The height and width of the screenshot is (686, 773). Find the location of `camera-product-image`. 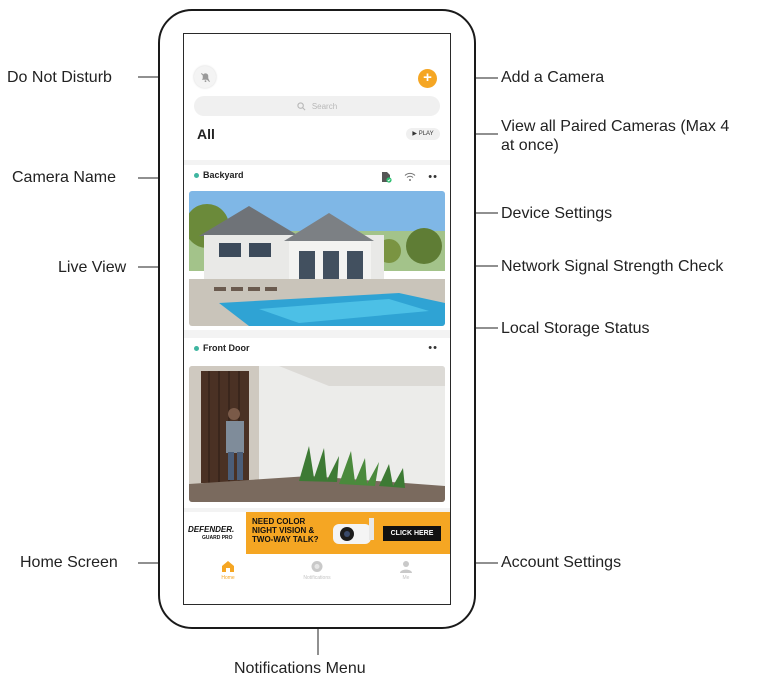

camera-product-image is located at coordinates (353, 531).